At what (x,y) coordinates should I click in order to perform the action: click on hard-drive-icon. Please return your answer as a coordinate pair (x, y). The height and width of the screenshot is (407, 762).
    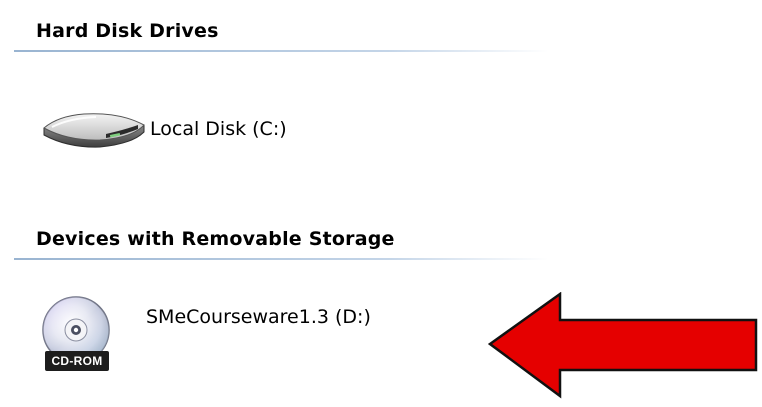
    Looking at the image, I should click on (94, 129).